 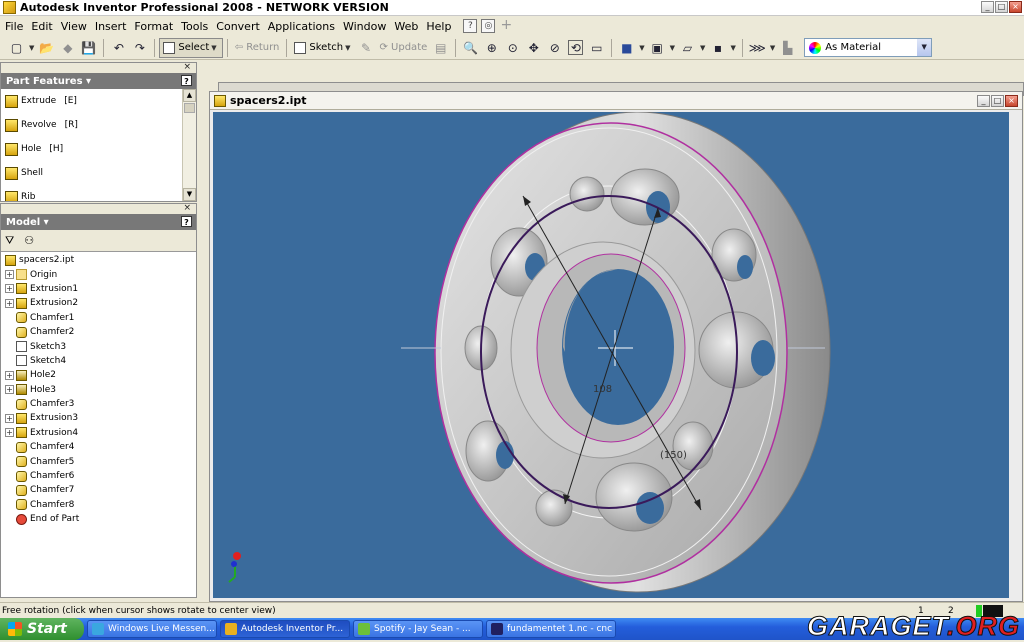 What do you see at coordinates (21, 375) in the screenshot?
I see `hole-icon` at bounding box center [21, 375].